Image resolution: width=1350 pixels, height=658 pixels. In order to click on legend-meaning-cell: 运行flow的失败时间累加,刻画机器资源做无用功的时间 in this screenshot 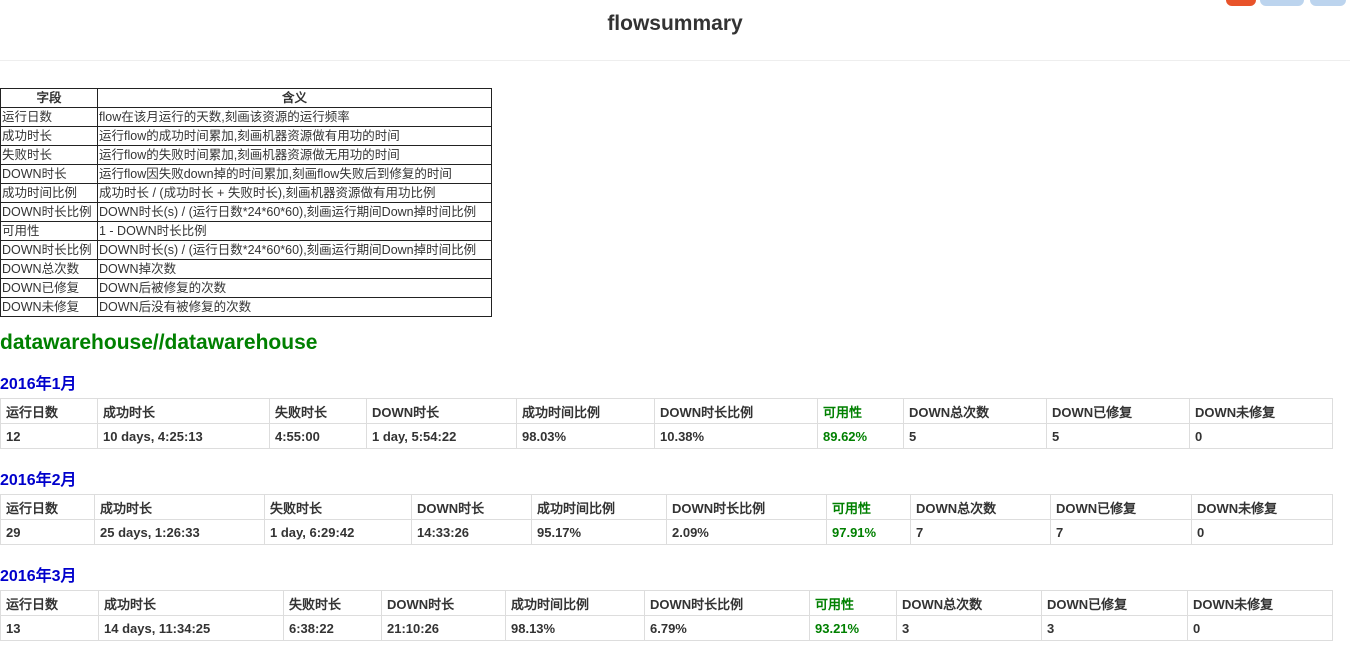, I will do `click(294, 155)`.